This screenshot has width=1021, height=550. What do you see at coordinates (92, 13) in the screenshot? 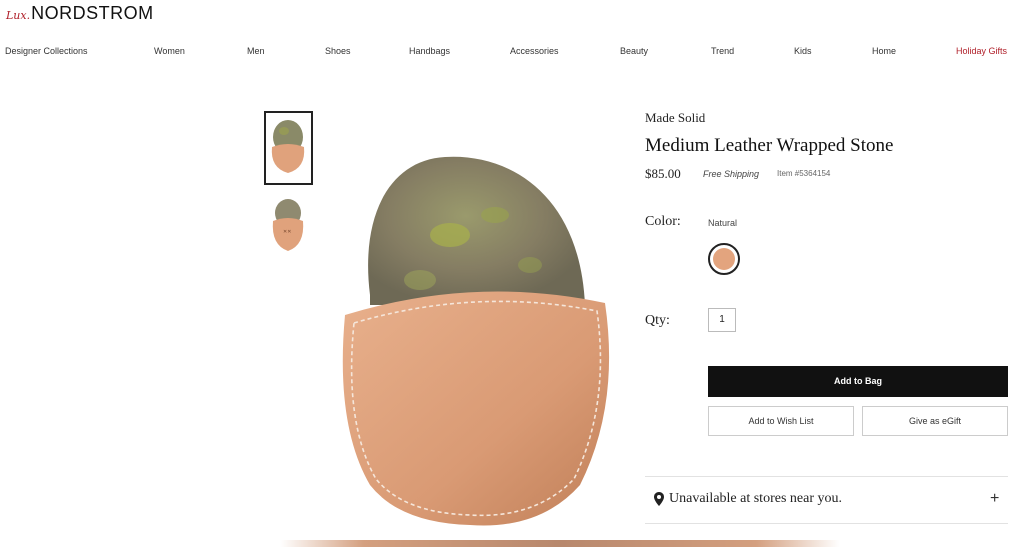
I see `logo-word: NORDSTROM` at bounding box center [92, 13].